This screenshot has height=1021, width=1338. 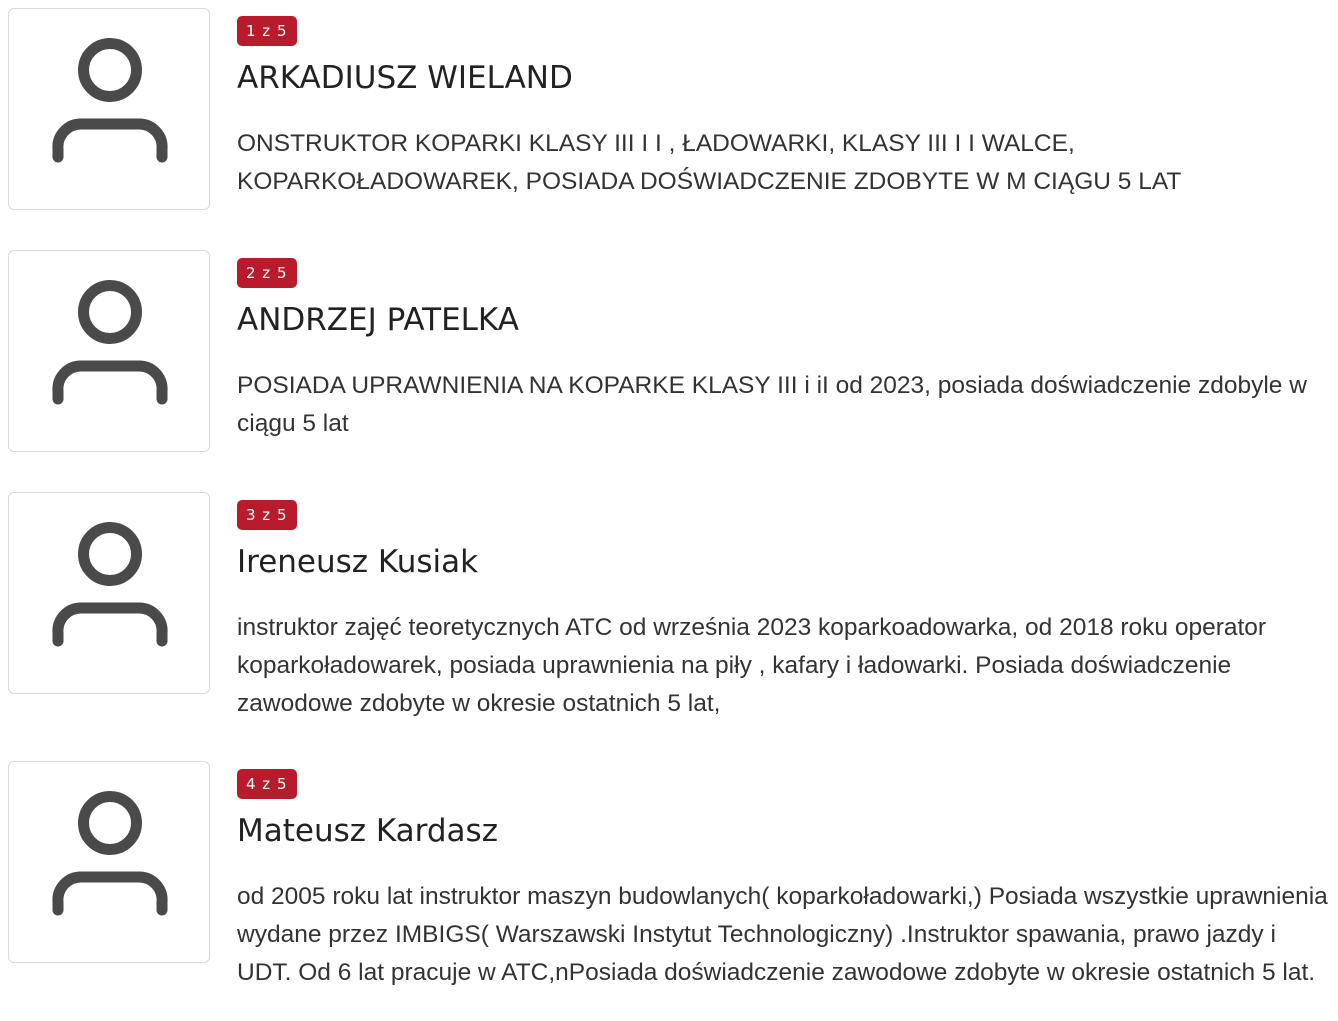 What do you see at coordinates (378, 320) in the screenshot?
I see `instructor-name: ANDRZEJ PATELKA` at bounding box center [378, 320].